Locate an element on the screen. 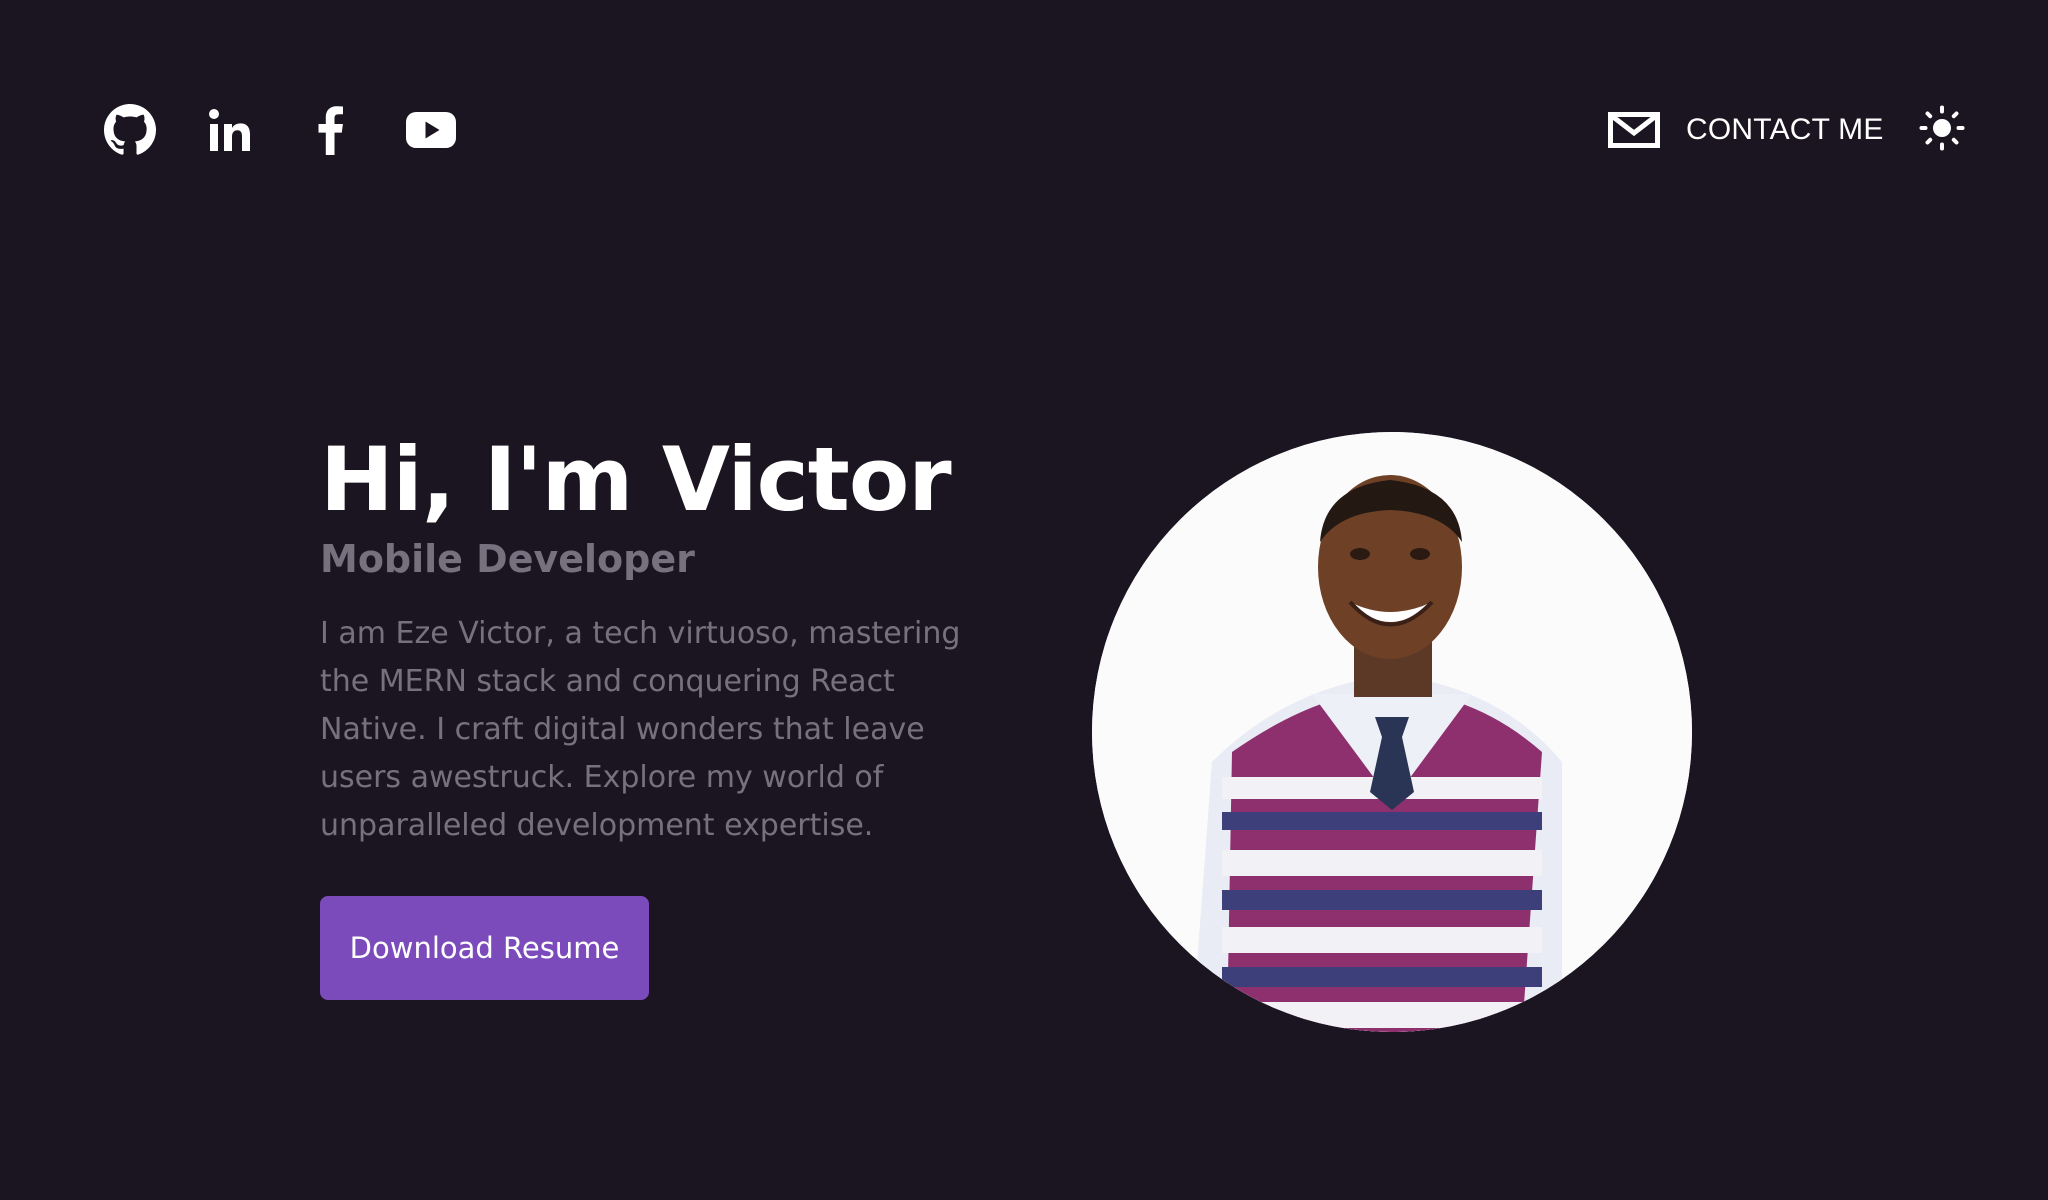 This screenshot has width=2048, height=1200. youtube-icon is located at coordinates (431, 130).